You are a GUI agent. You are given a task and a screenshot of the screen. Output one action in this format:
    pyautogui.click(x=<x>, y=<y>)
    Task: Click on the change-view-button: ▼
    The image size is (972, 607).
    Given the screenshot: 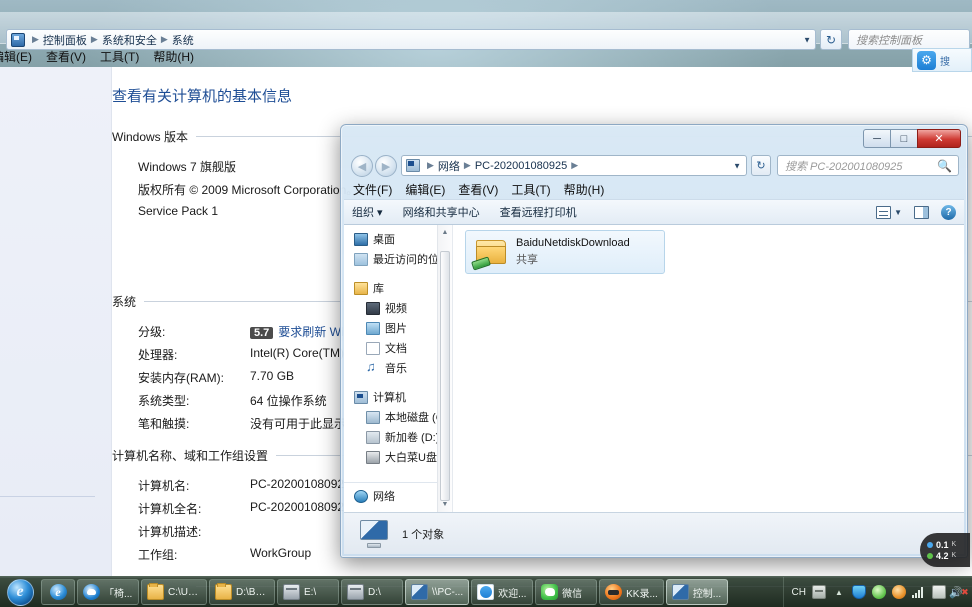 What is the action you would take?
    pyautogui.click(x=889, y=212)
    